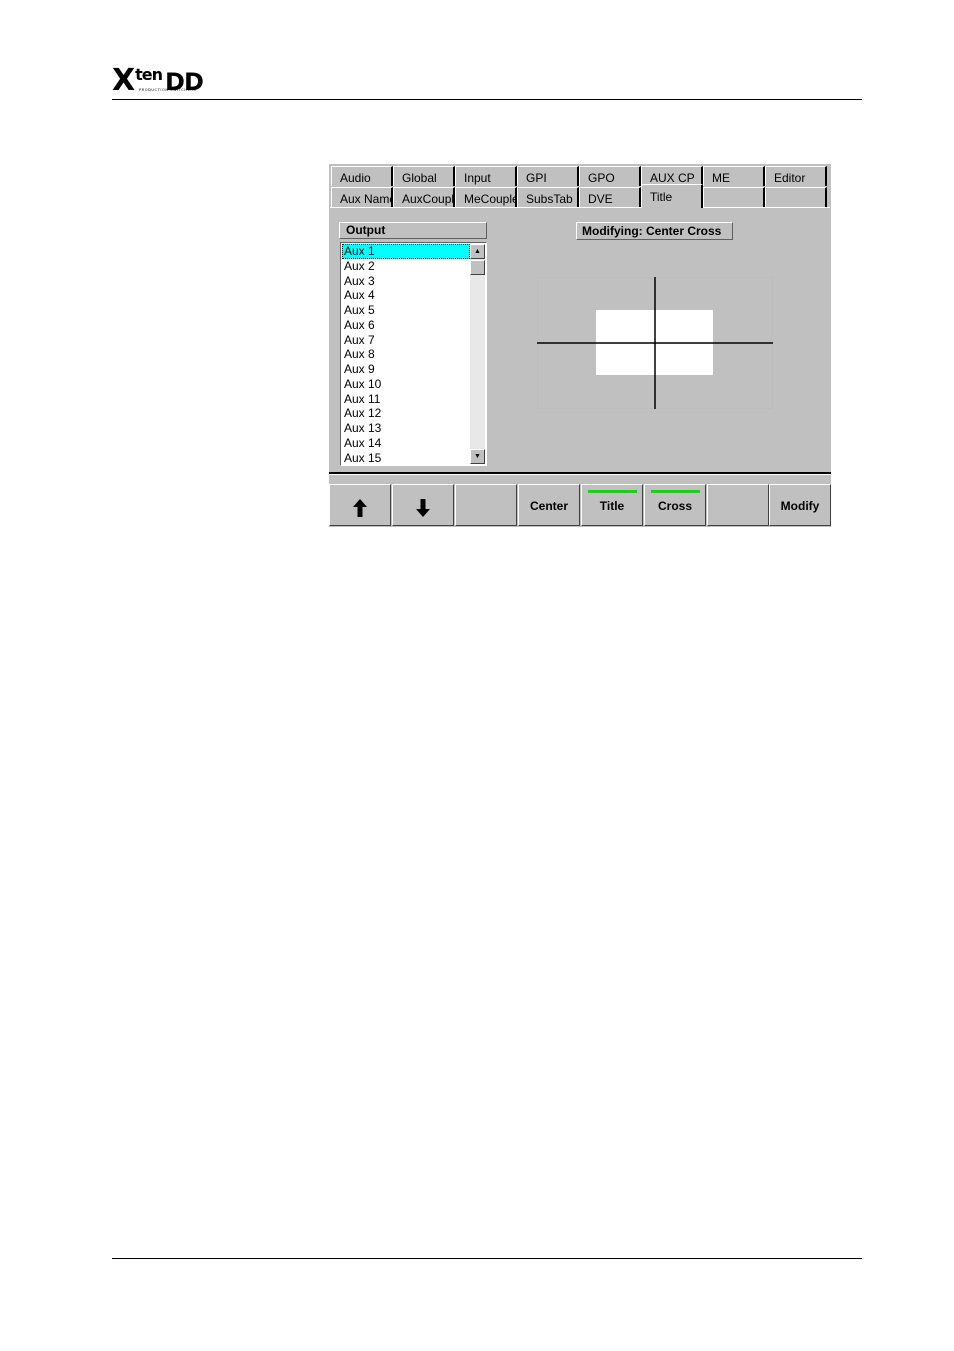 This screenshot has height=1351, width=954. What do you see at coordinates (675, 491) in the screenshot?
I see `cross-active-indicator` at bounding box center [675, 491].